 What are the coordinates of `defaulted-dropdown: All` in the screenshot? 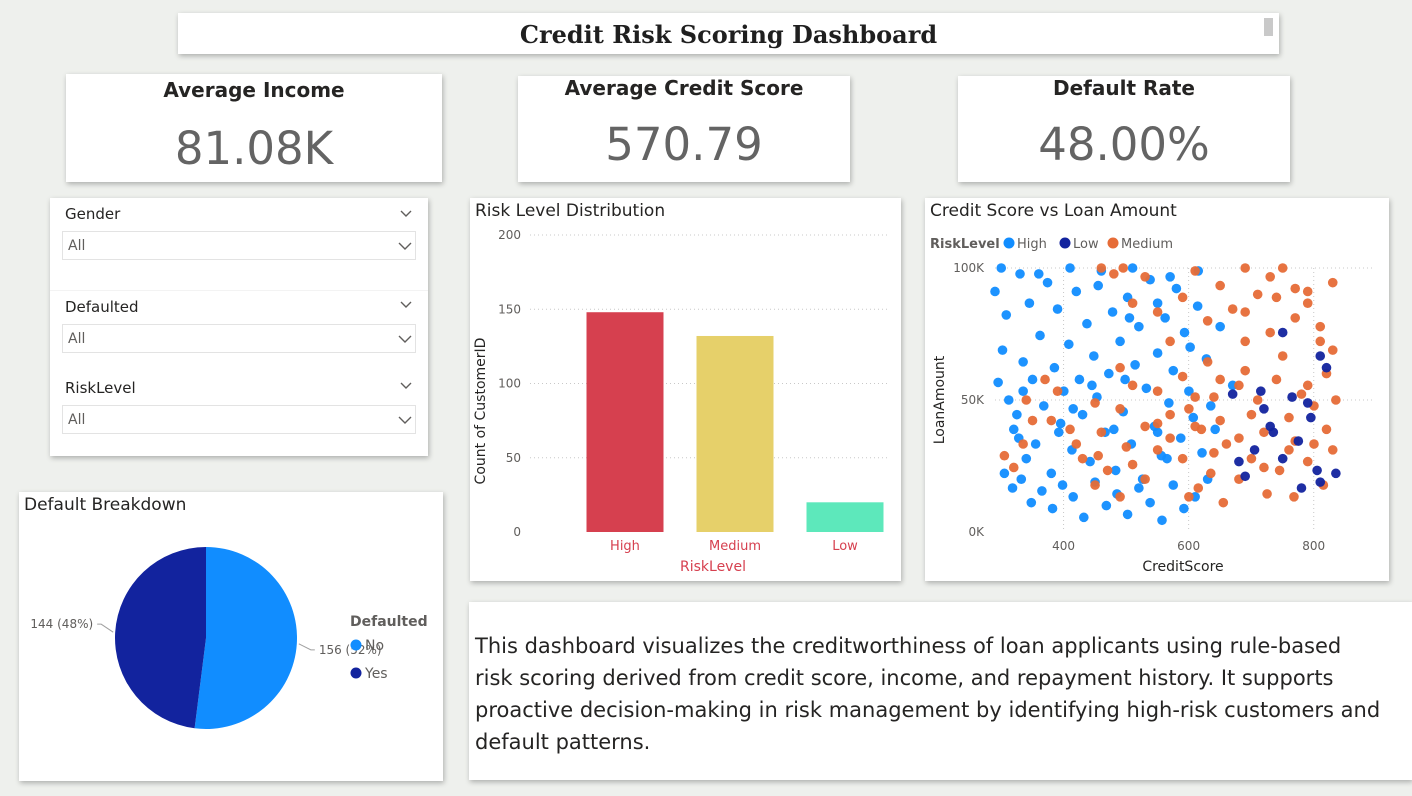 It's located at (239, 338).